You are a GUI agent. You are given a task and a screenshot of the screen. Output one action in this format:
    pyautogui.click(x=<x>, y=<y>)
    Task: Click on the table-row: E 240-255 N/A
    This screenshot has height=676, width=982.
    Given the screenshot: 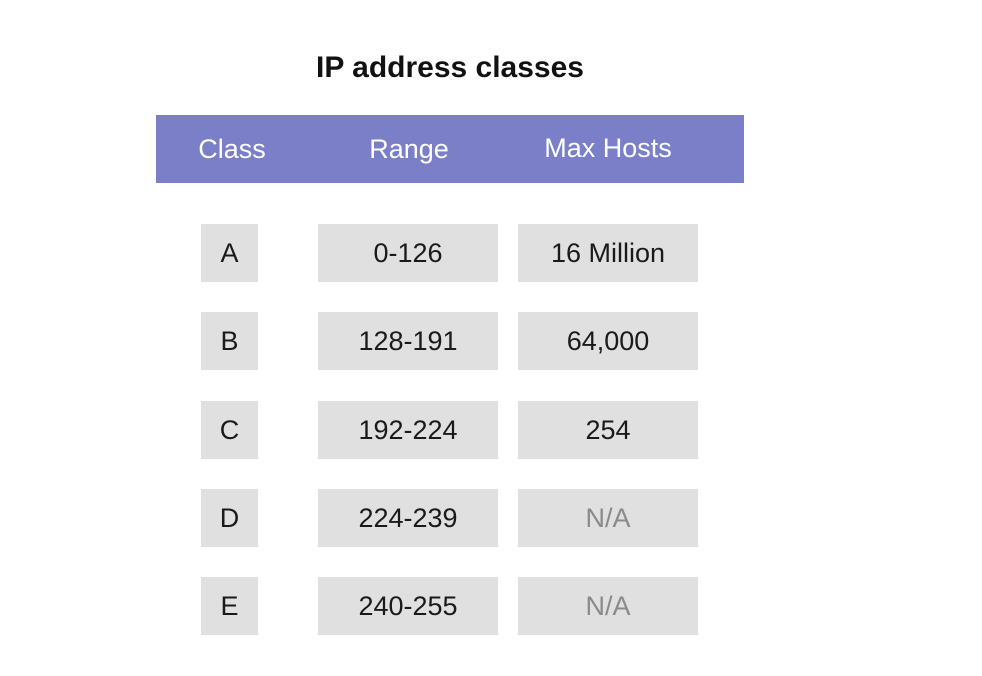 What is the action you would take?
    pyautogui.click(x=491, y=606)
    